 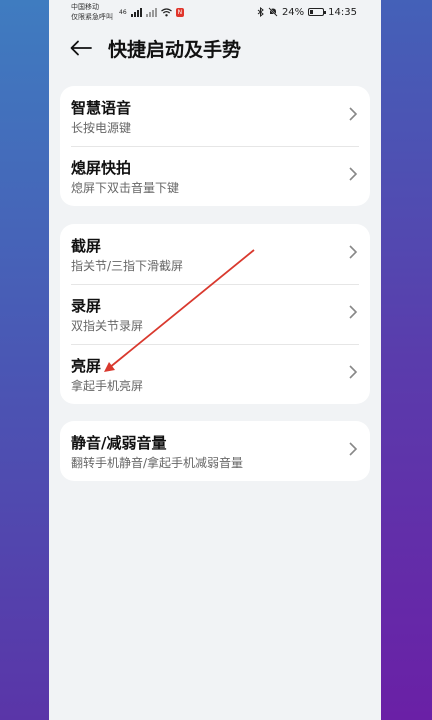 I want to click on setting-item-subtitle: 熄屏下双击音量下键, so click(x=125, y=188).